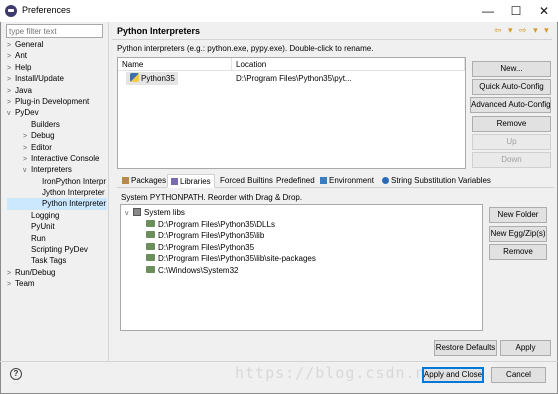 Image resolution: width=558 pixels, height=394 pixels. Describe the element at coordinates (302, 271) in the screenshot. I see `list-item: C:\Windows\System32` at that location.